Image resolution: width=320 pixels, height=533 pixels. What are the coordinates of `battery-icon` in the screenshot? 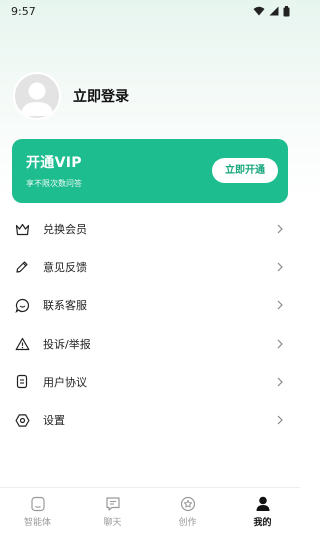 It's located at (286, 10).